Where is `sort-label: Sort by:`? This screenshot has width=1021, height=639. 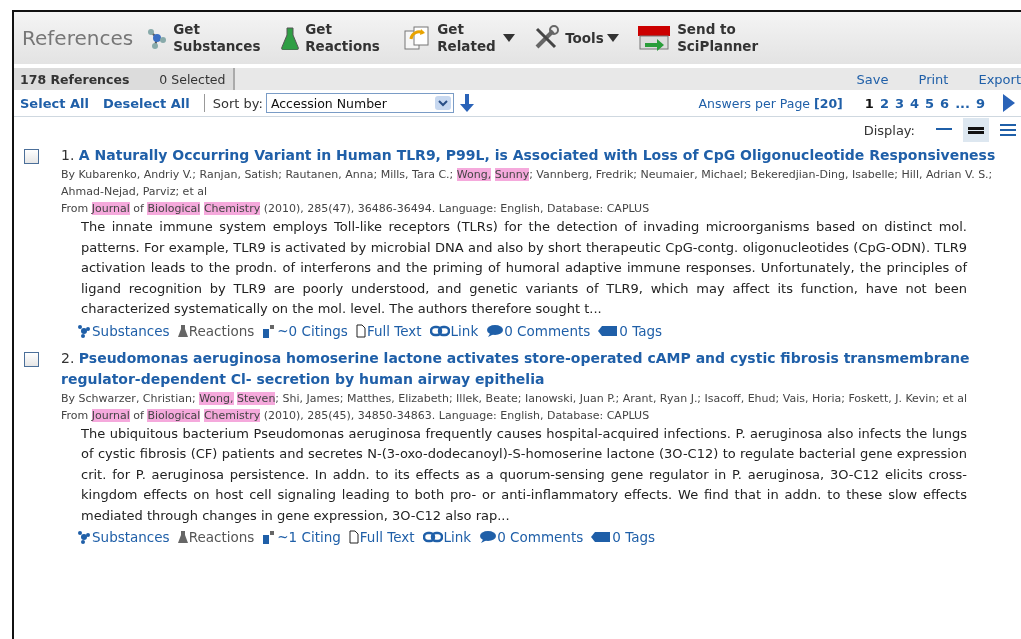
sort-label: Sort by: is located at coordinates (237, 103).